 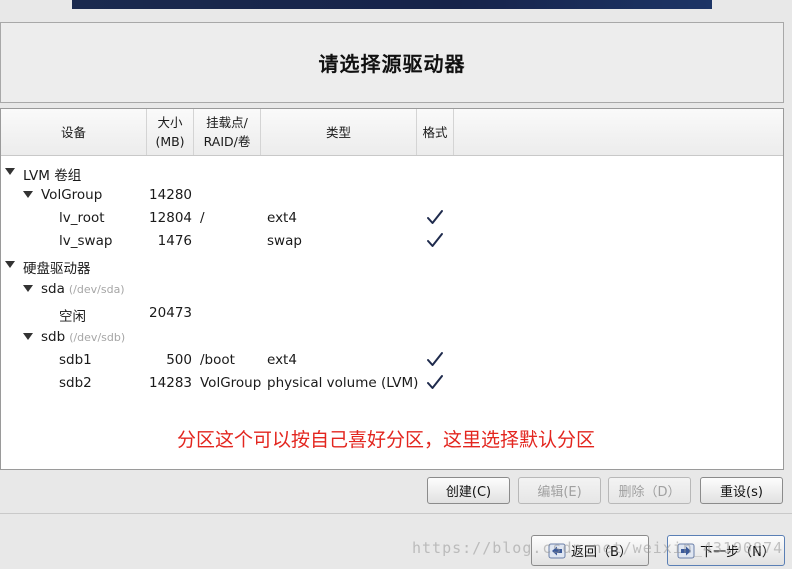 What do you see at coordinates (231, 383) in the screenshot?
I see `row-mount: VolGroup` at bounding box center [231, 383].